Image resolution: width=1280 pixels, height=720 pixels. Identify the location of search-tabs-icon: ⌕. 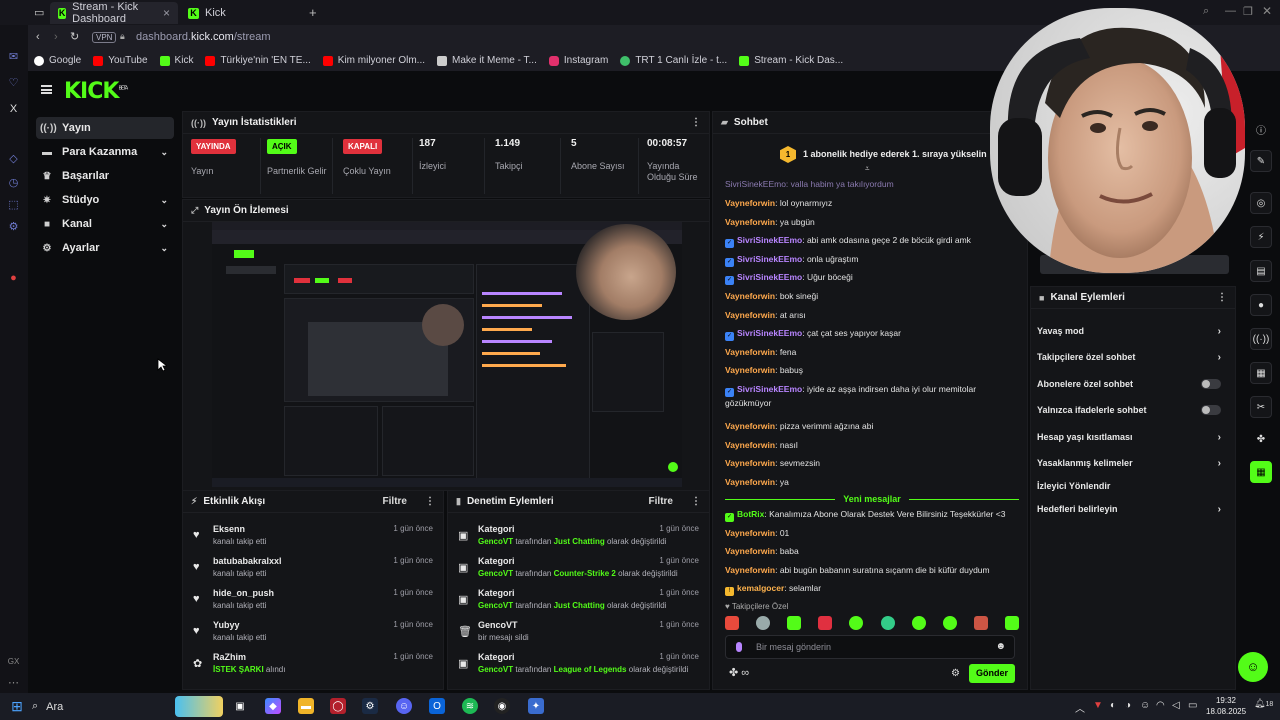
(1206, 11).